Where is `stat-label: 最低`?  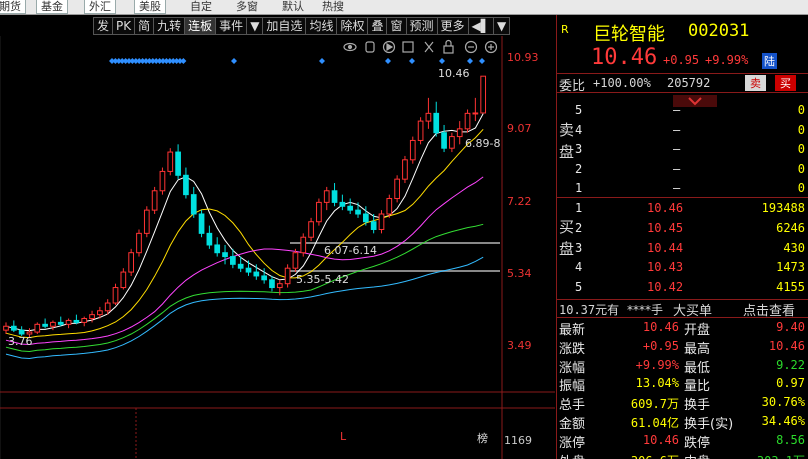
stat-label: 最低 is located at coordinates (697, 368).